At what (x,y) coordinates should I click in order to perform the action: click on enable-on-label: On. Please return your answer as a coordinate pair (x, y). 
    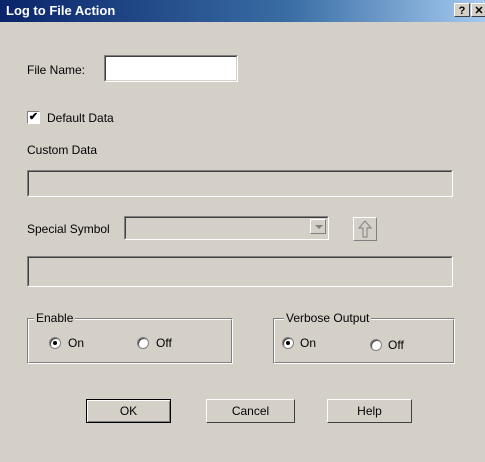
    Looking at the image, I should click on (76, 343).